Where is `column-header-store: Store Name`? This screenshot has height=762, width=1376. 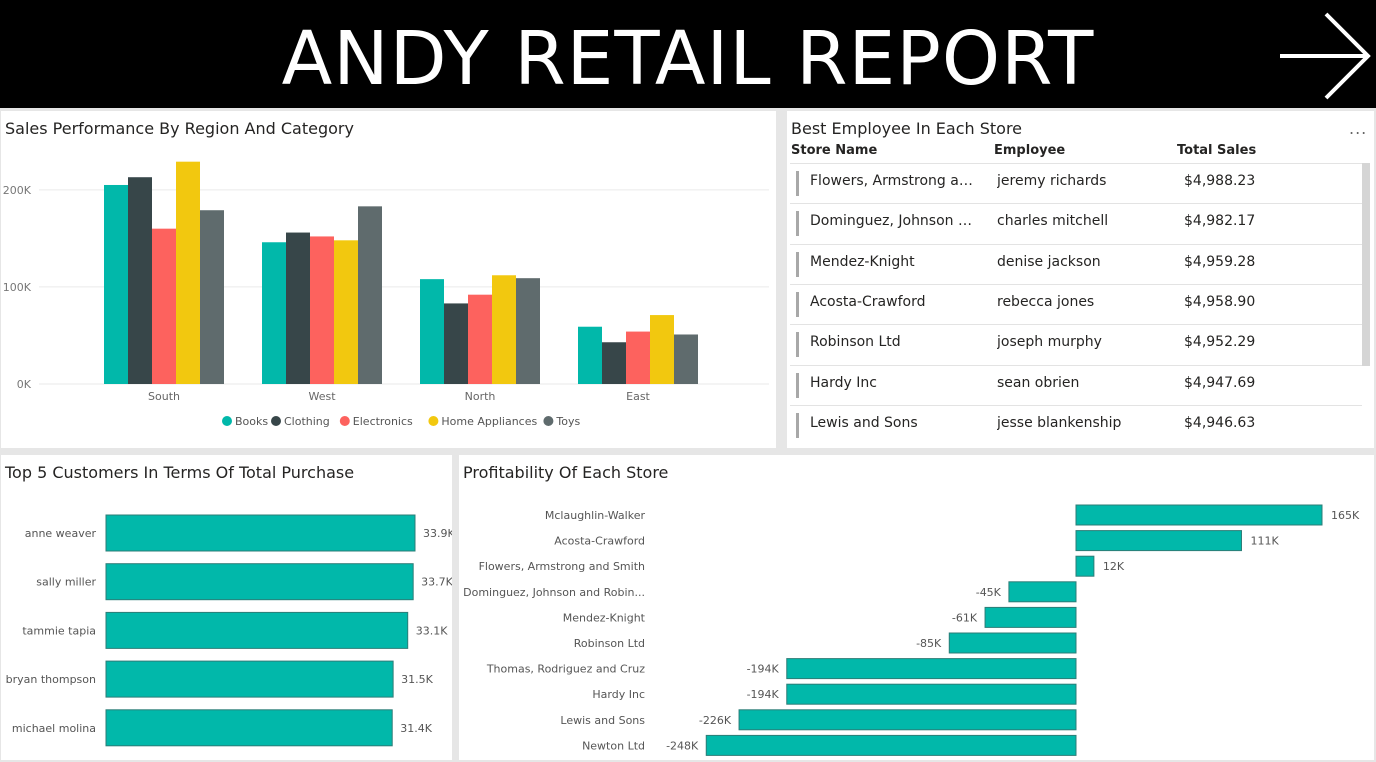 column-header-store: Store Name is located at coordinates (834, 150).